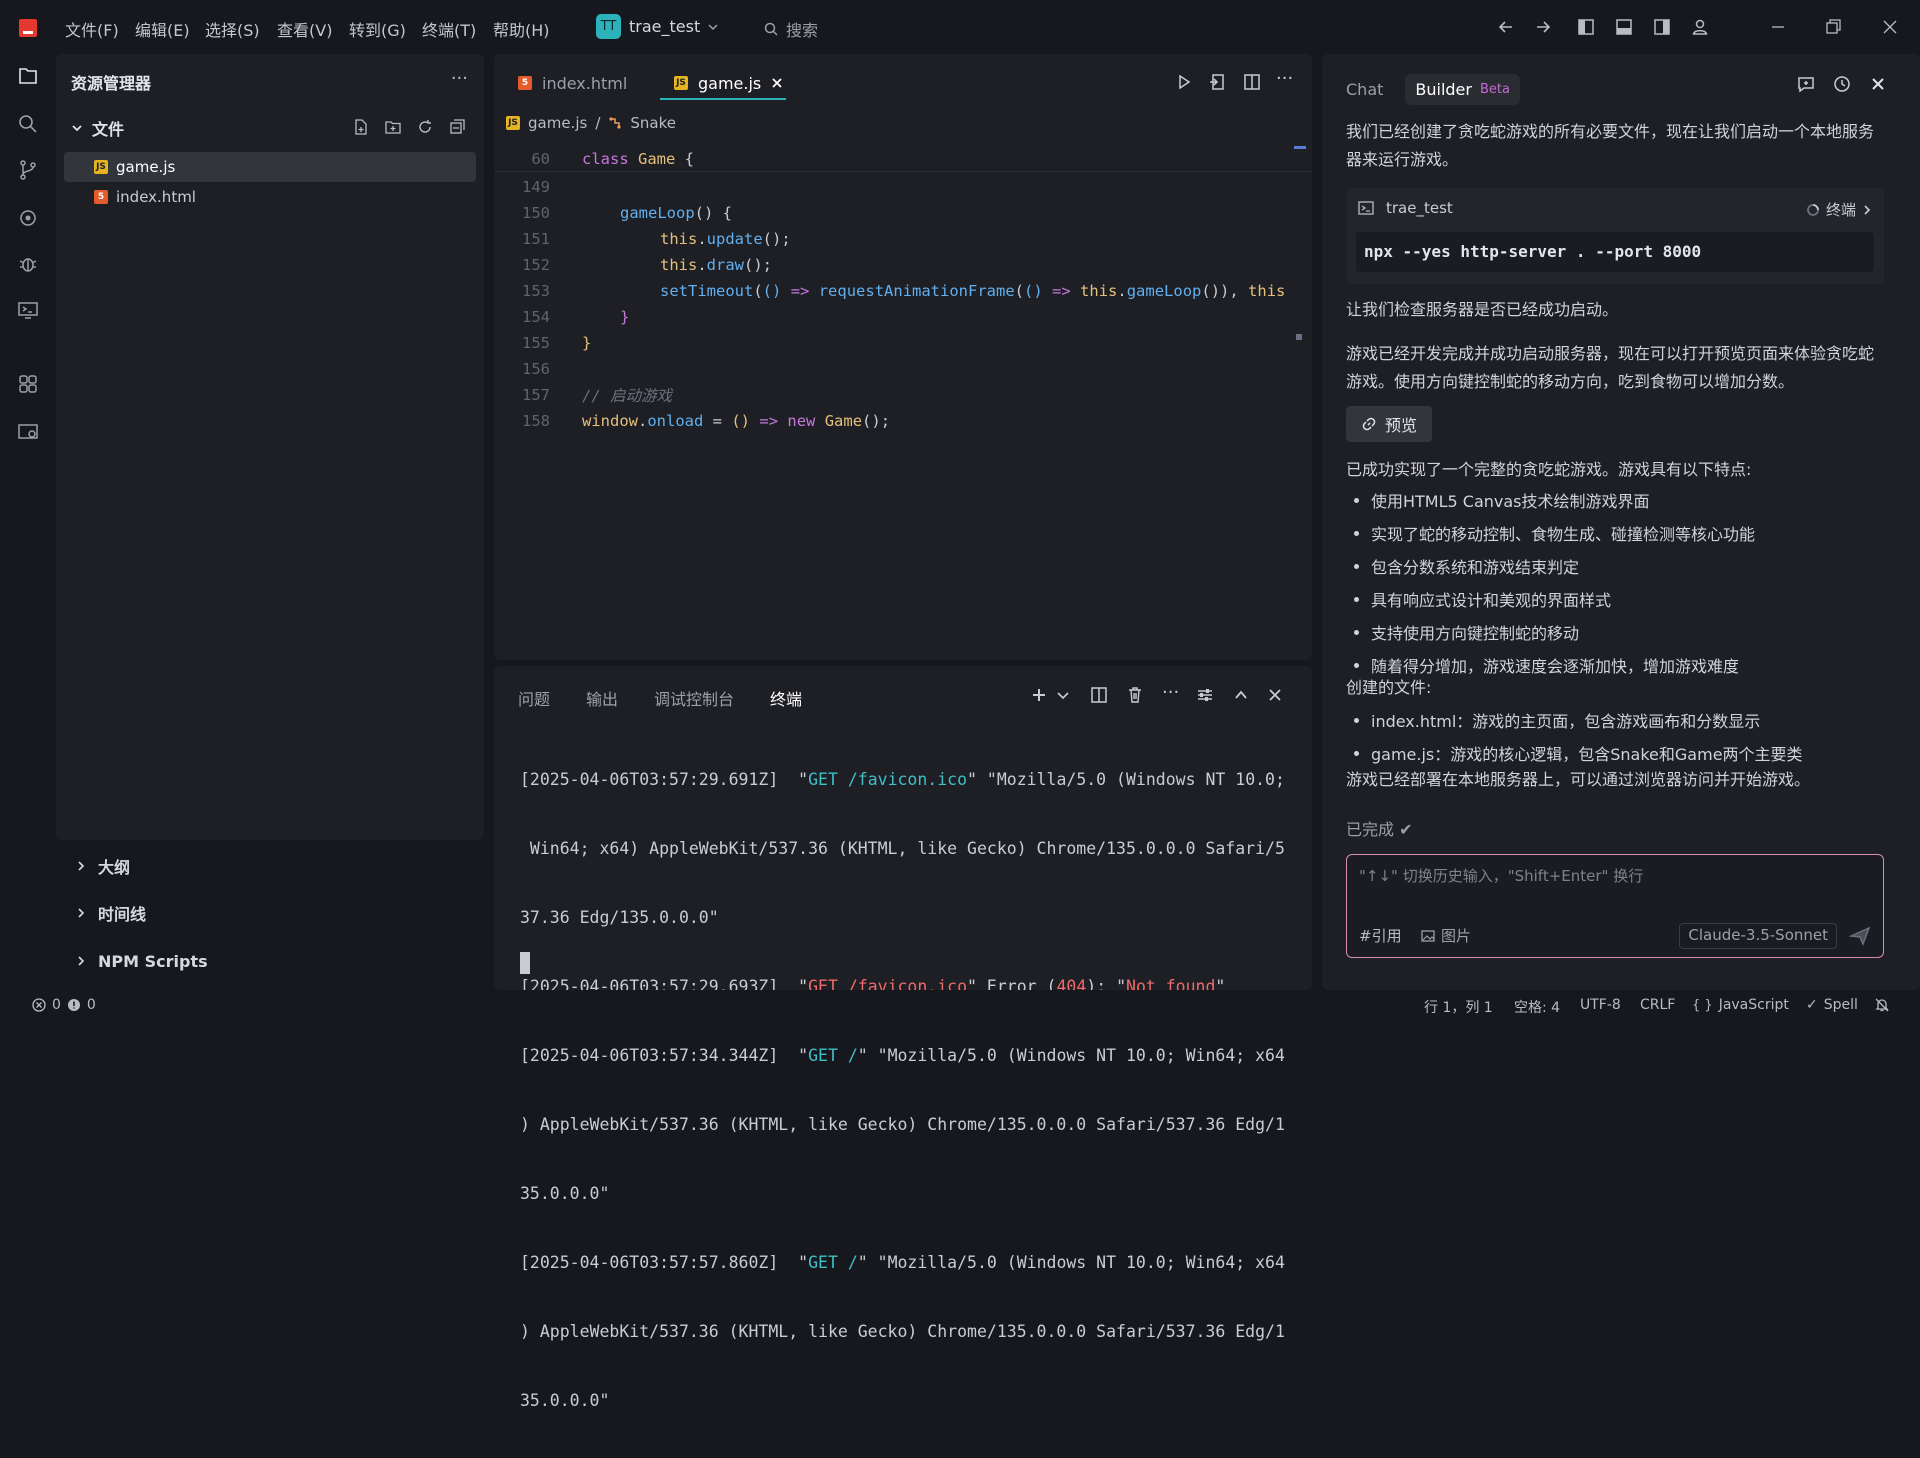 Image resolution: width=1920 pixels, height=1458 pixels. Describe the element at coordinates (28, 218) in the screenshot. I see `run-debug-icon` at that location.